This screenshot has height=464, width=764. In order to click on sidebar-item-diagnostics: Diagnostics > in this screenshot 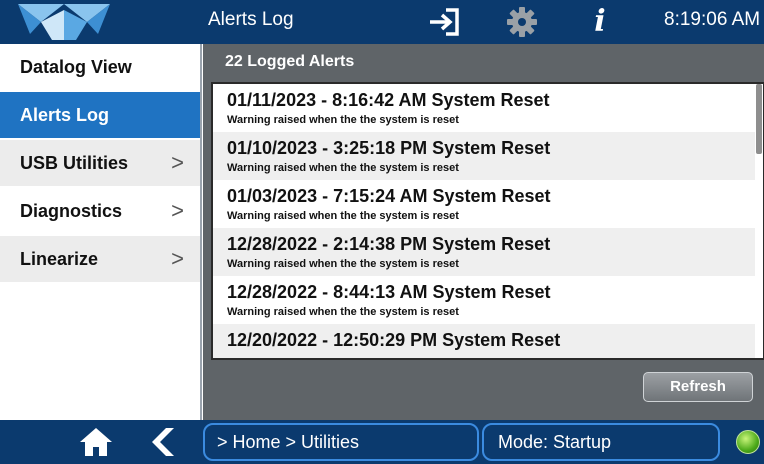, I will do `click(100, 211)`.